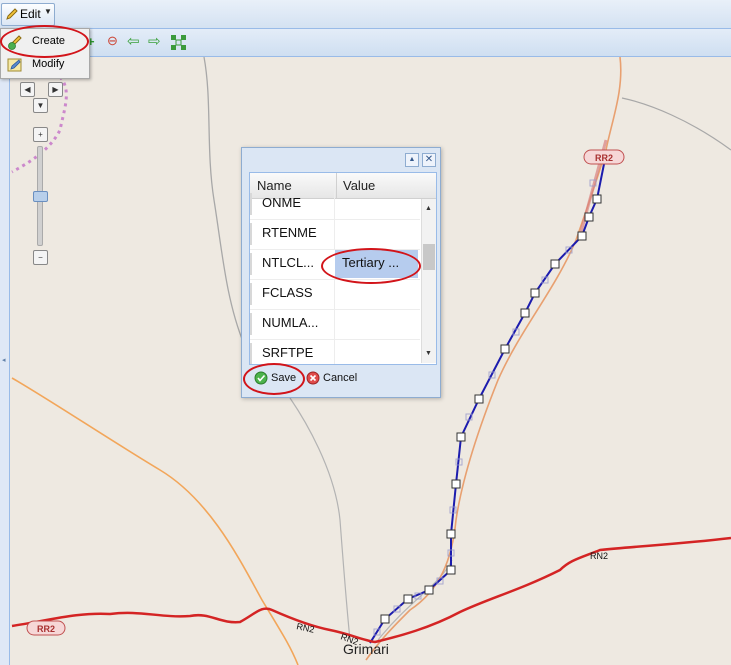  I want to click on zoom-slider-handle, so click(40, 196).